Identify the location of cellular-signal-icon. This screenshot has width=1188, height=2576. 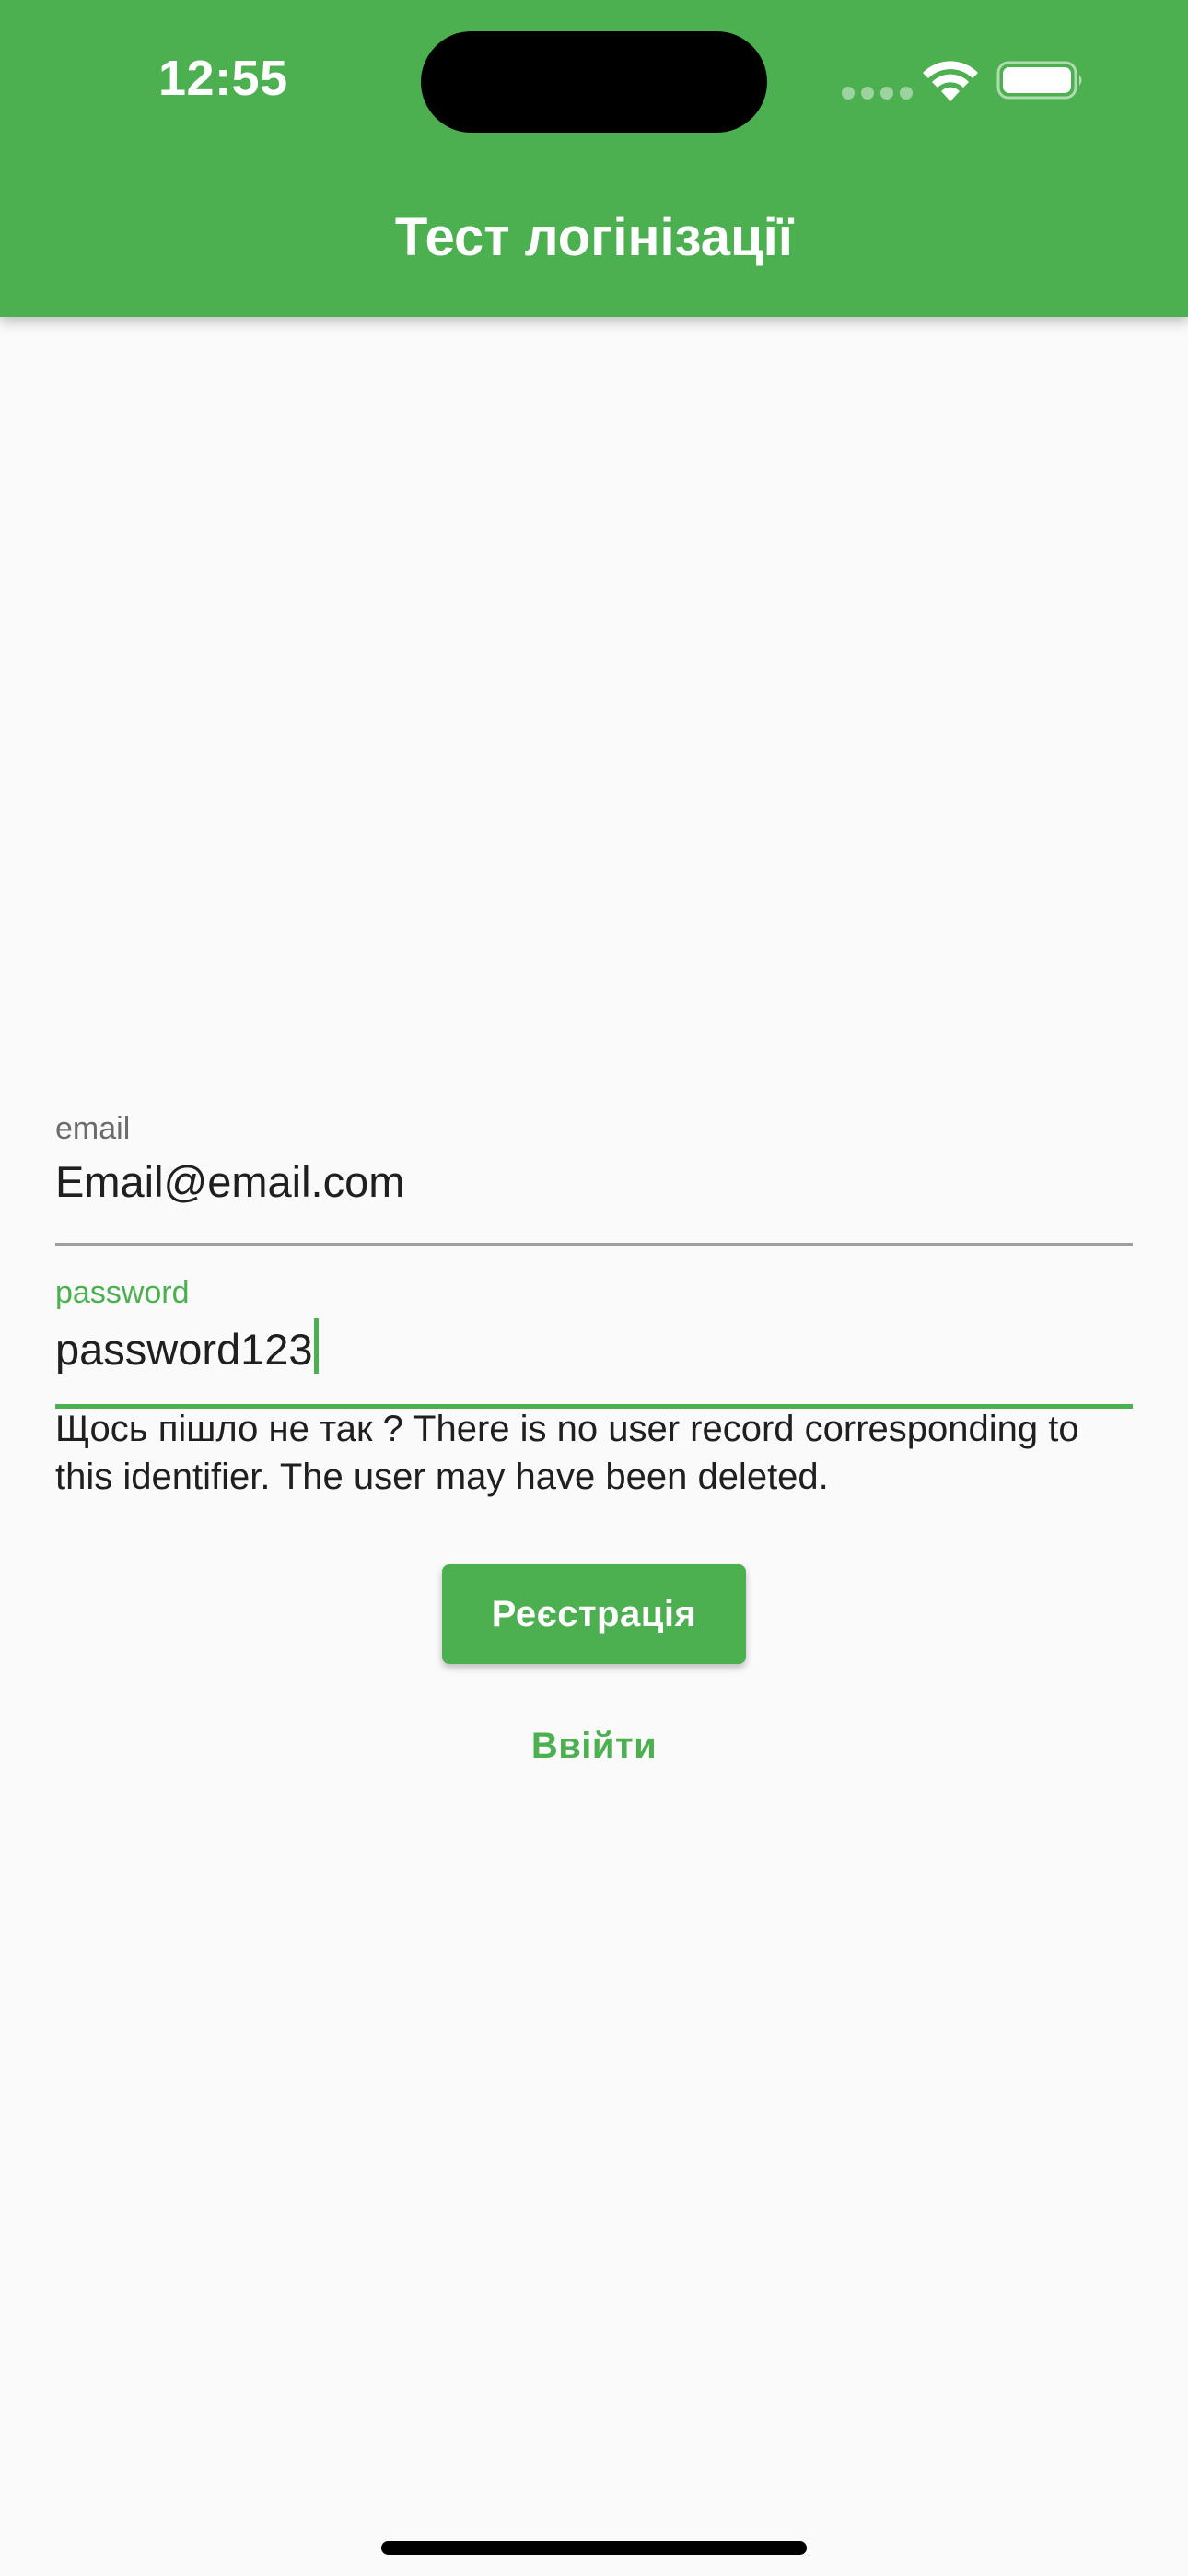
(877, 93).